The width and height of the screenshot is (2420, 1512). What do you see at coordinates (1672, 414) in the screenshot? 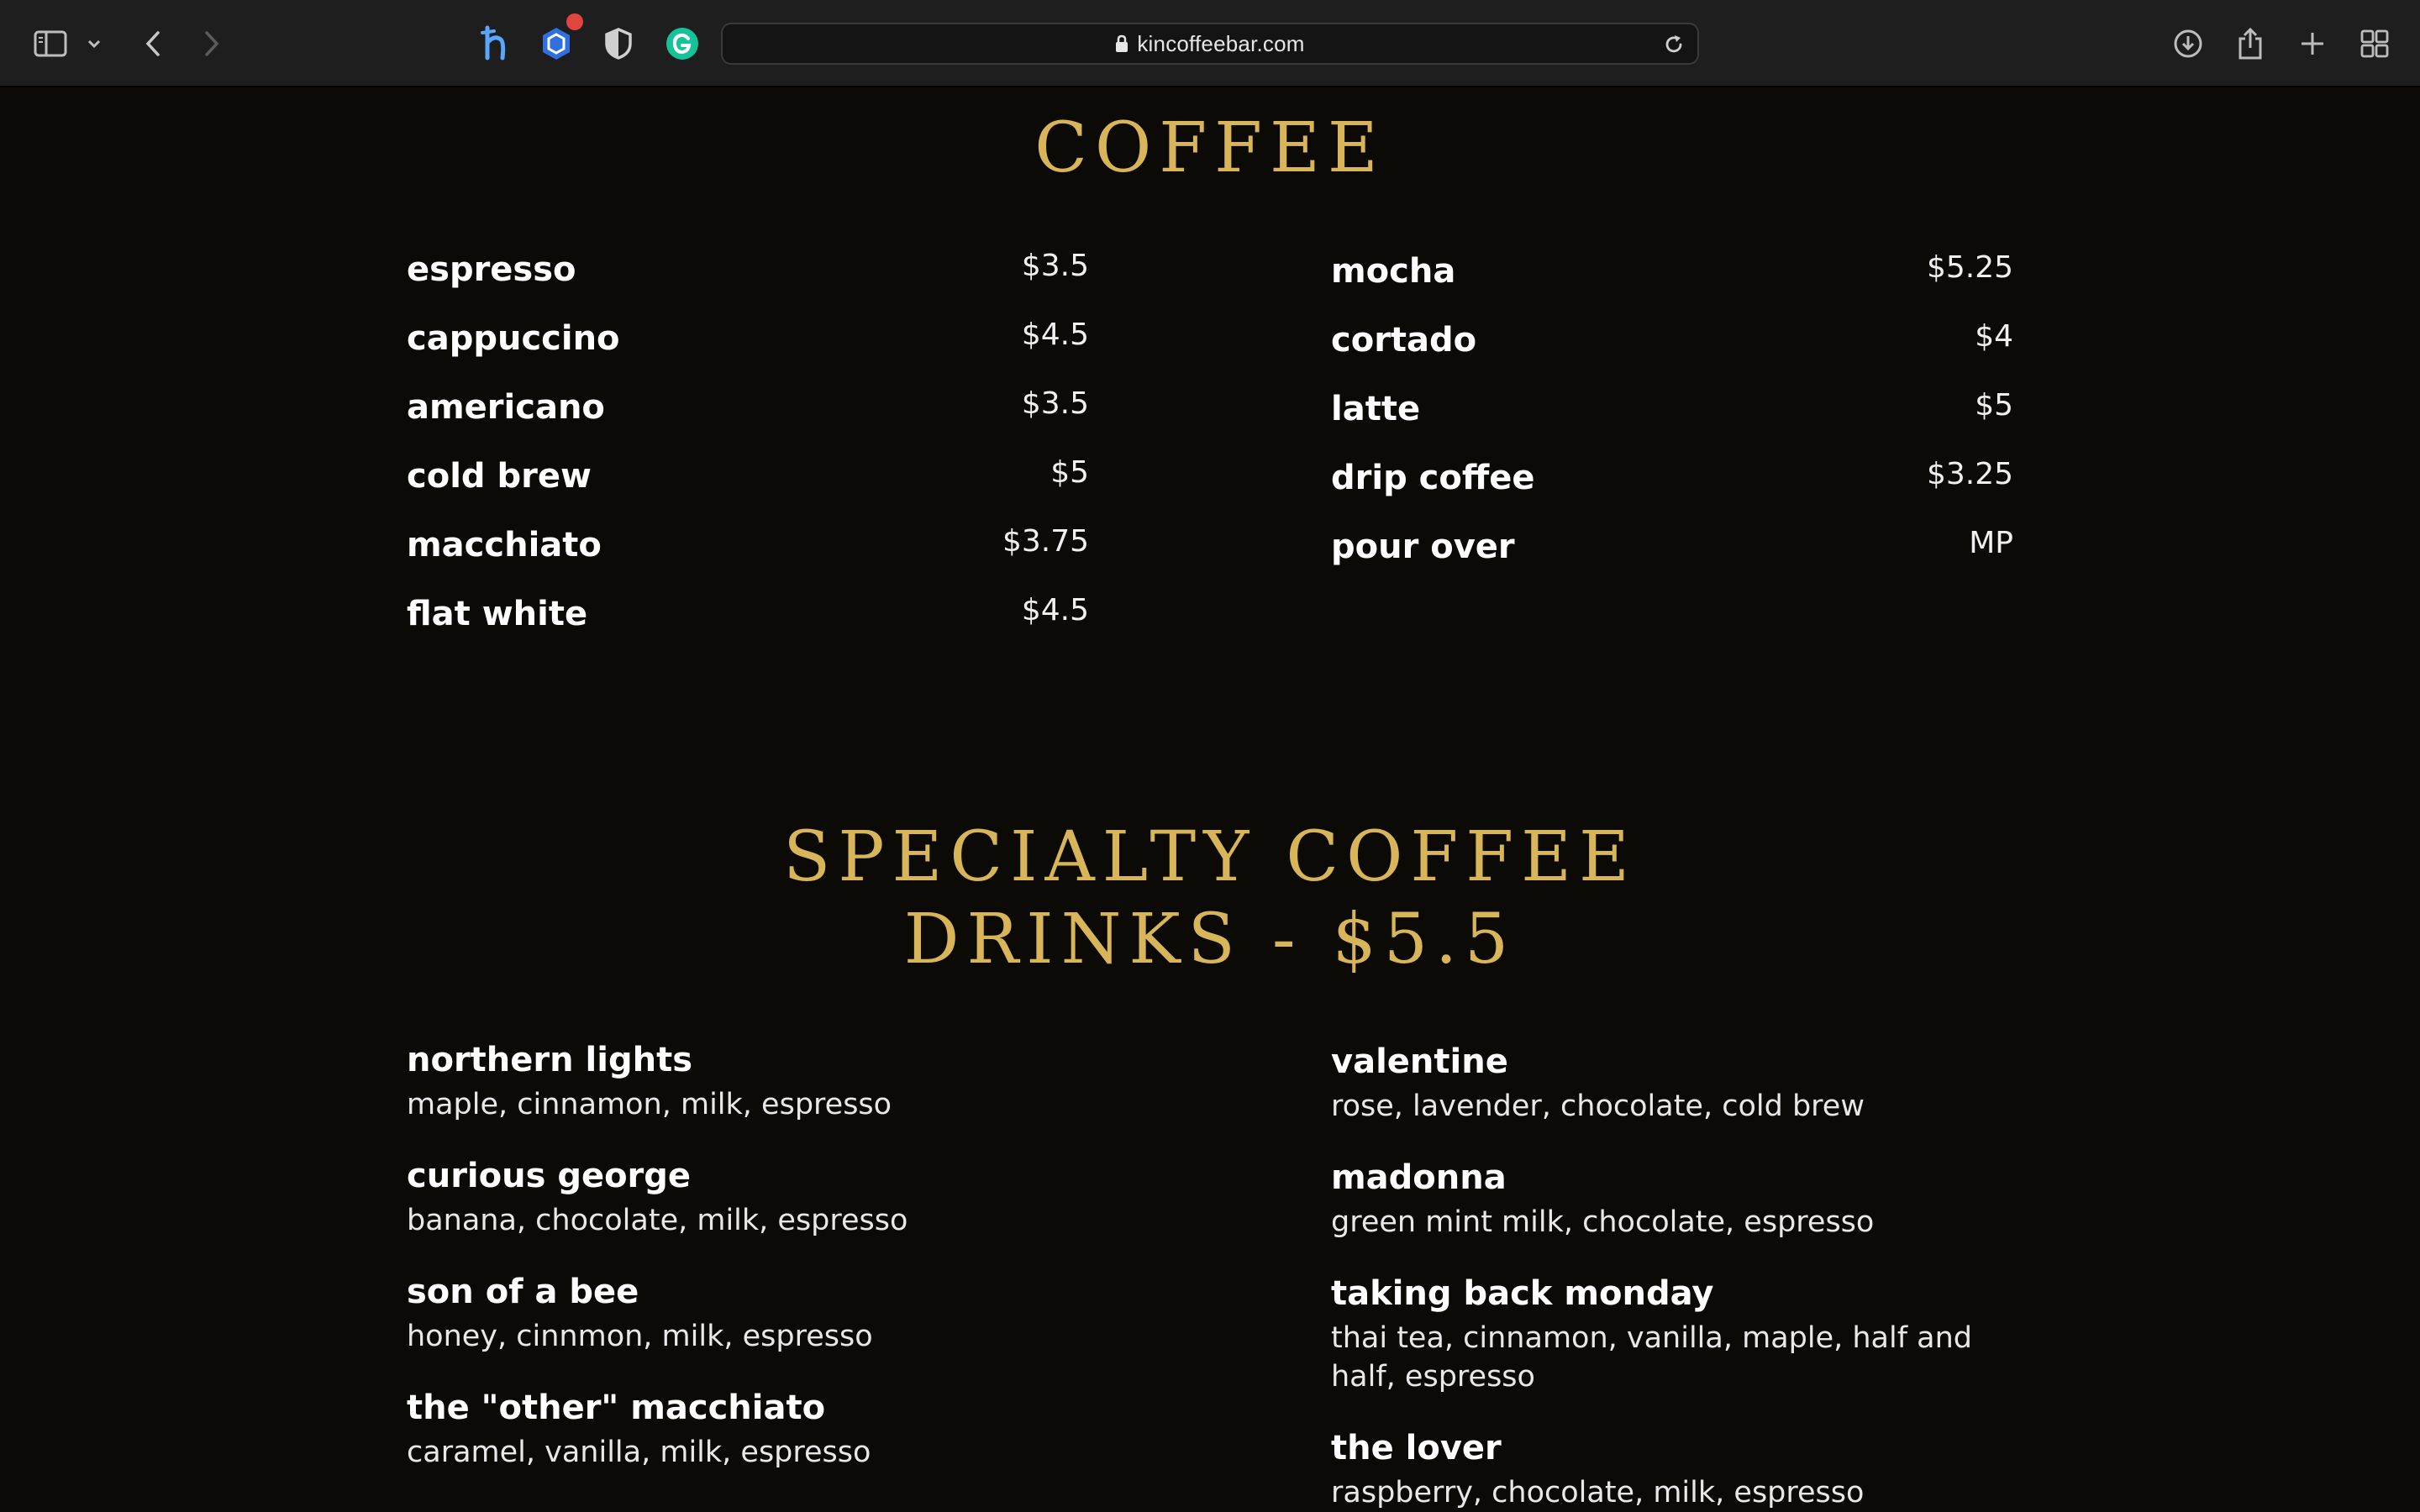
I see `menu-item: latte $5` at bounding box center [1672, 414].